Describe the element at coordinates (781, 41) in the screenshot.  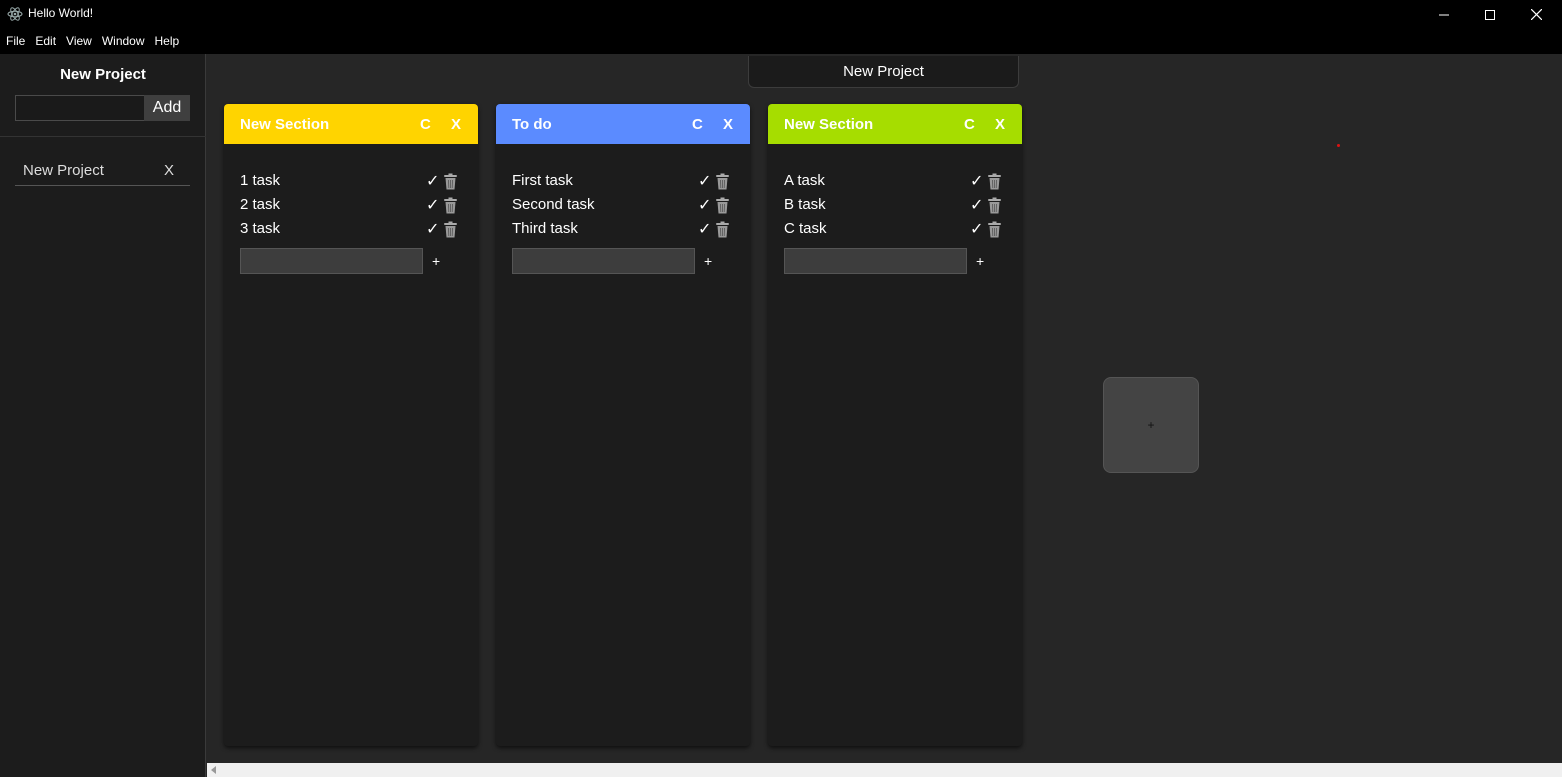
I see `menu-bar: File Edit View Window Help` at that location.